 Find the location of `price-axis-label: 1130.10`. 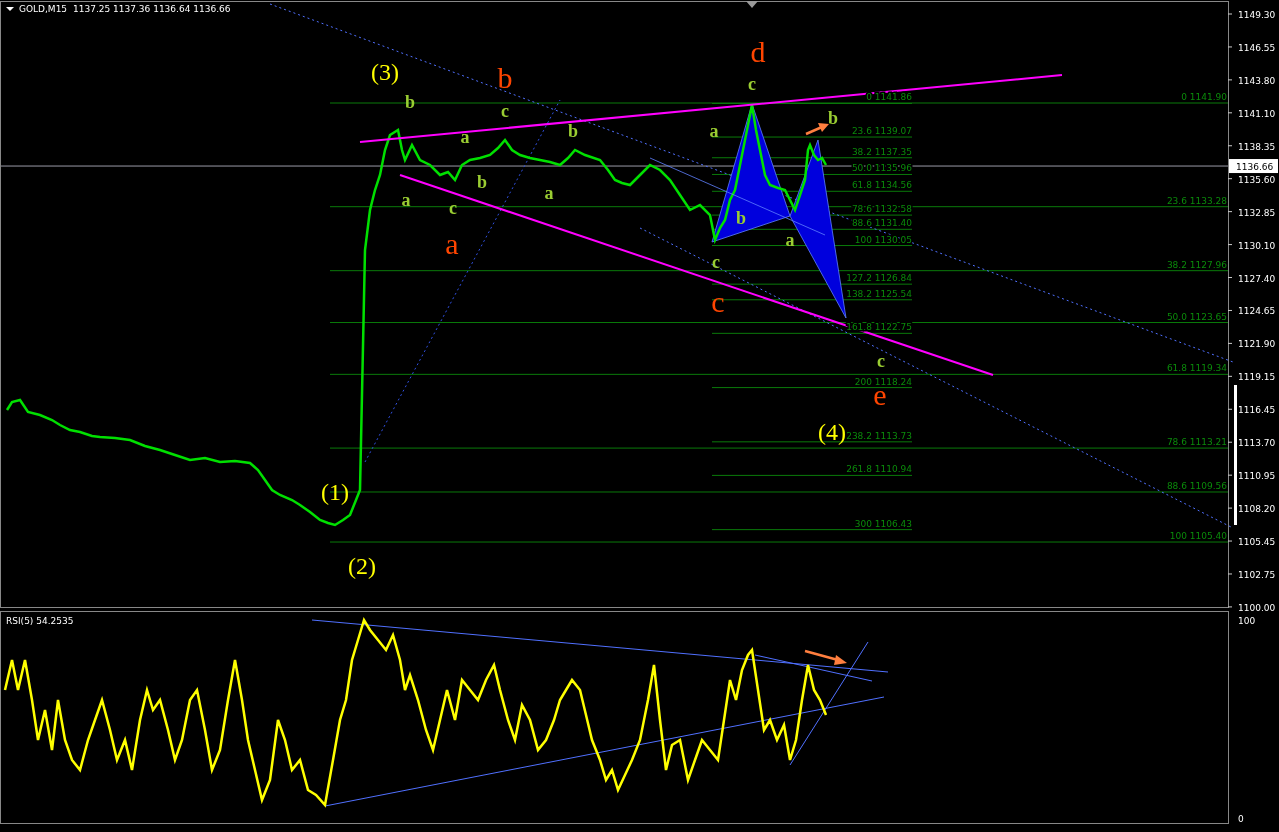

price-axis-label: 1130.10 is located at coordinates (1257, 245).